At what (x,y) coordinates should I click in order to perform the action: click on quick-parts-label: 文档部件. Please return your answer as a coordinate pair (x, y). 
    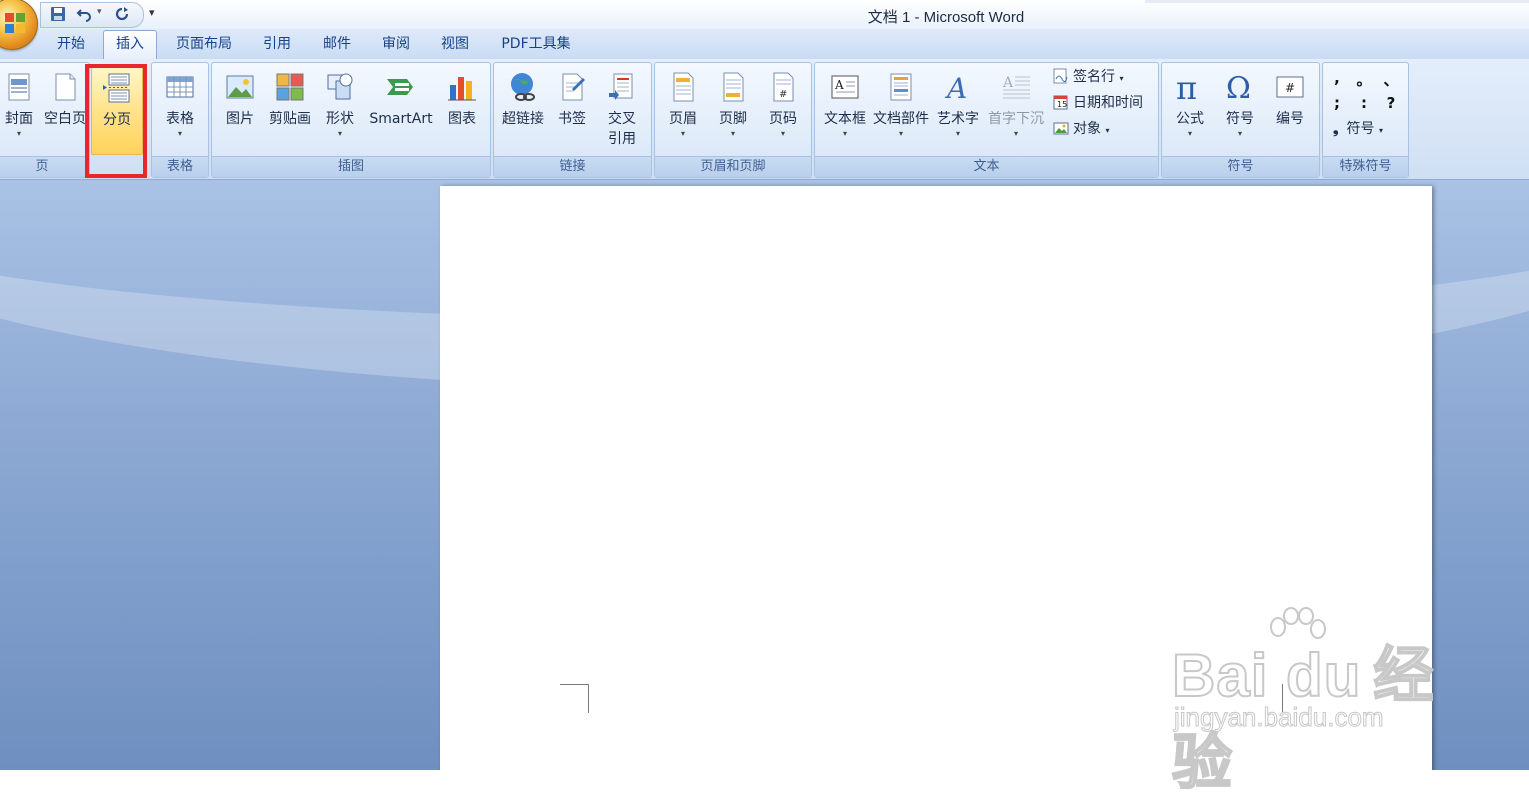
    Looking at the image, I should click on (901, 119).